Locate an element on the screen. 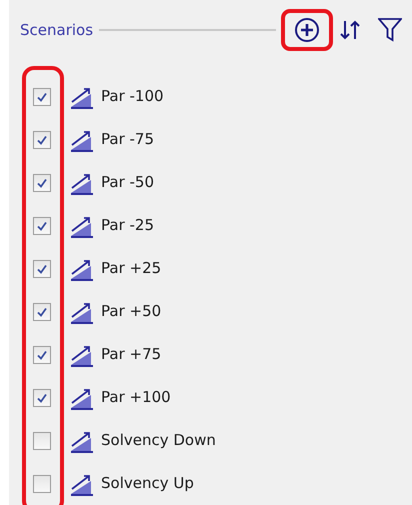 This screenshot has width=412, height=505. scenario-label: Par -50 is located at coordinates (127, 183).